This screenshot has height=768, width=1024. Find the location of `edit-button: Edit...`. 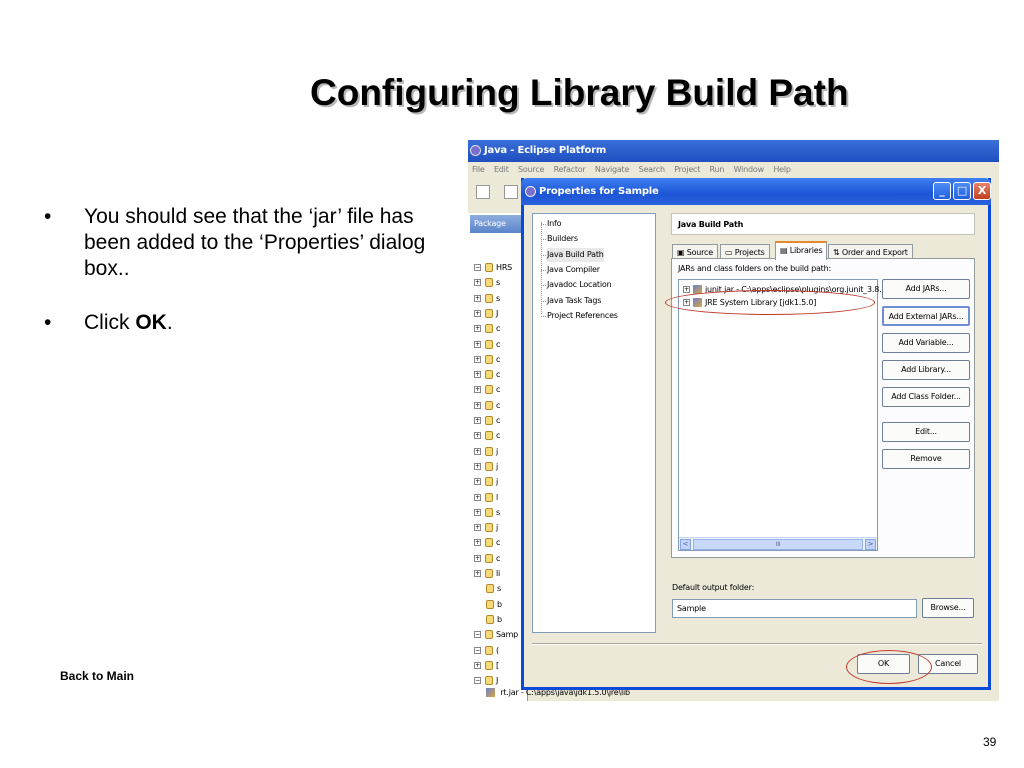

edit-button: Edit... is located at coordinates (926, 432).